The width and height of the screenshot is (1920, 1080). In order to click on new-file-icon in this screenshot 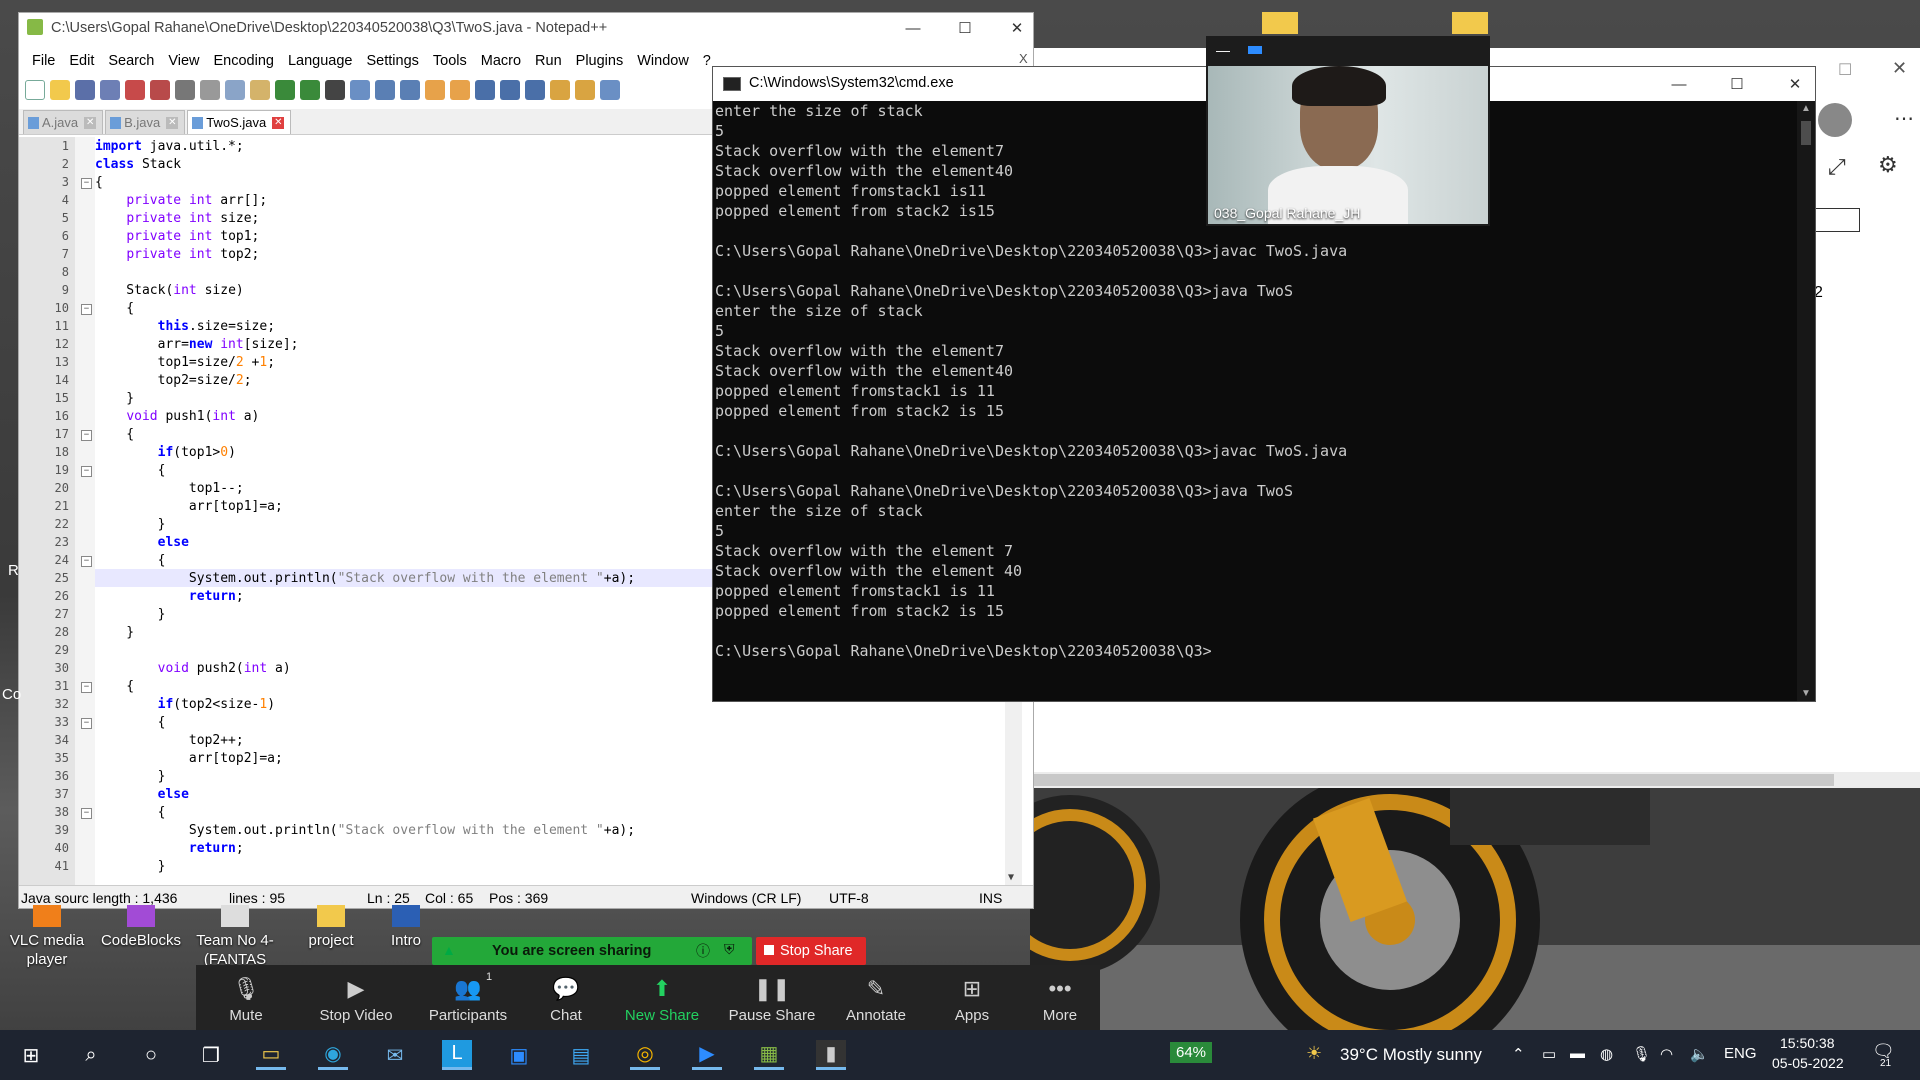, I will do `click(35, 90)`.